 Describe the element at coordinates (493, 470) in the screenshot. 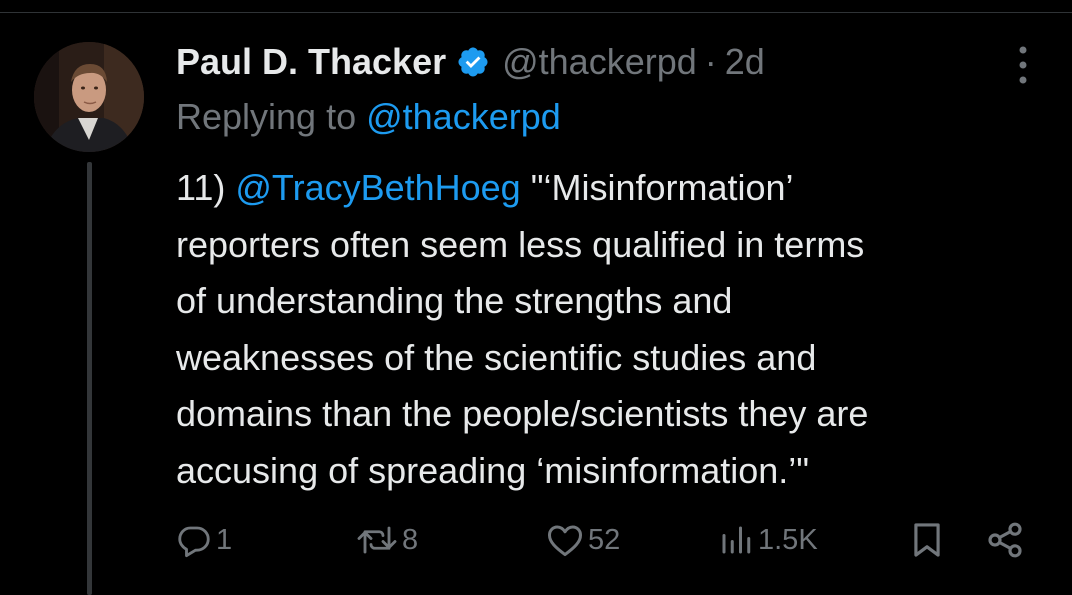

I see `tweet-text-line: accusing of spreading ‘misinformation.’"` at that location.